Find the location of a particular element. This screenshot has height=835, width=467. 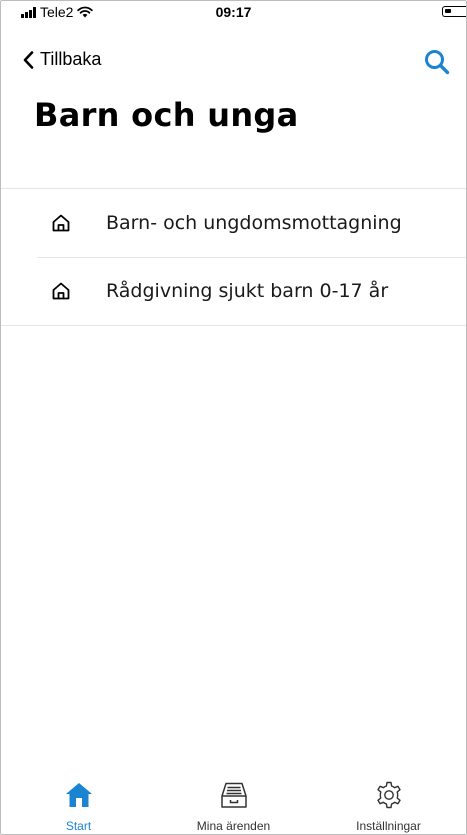

tab-mina-arenden: Mina ärenden is located at coordinates (233, 805).